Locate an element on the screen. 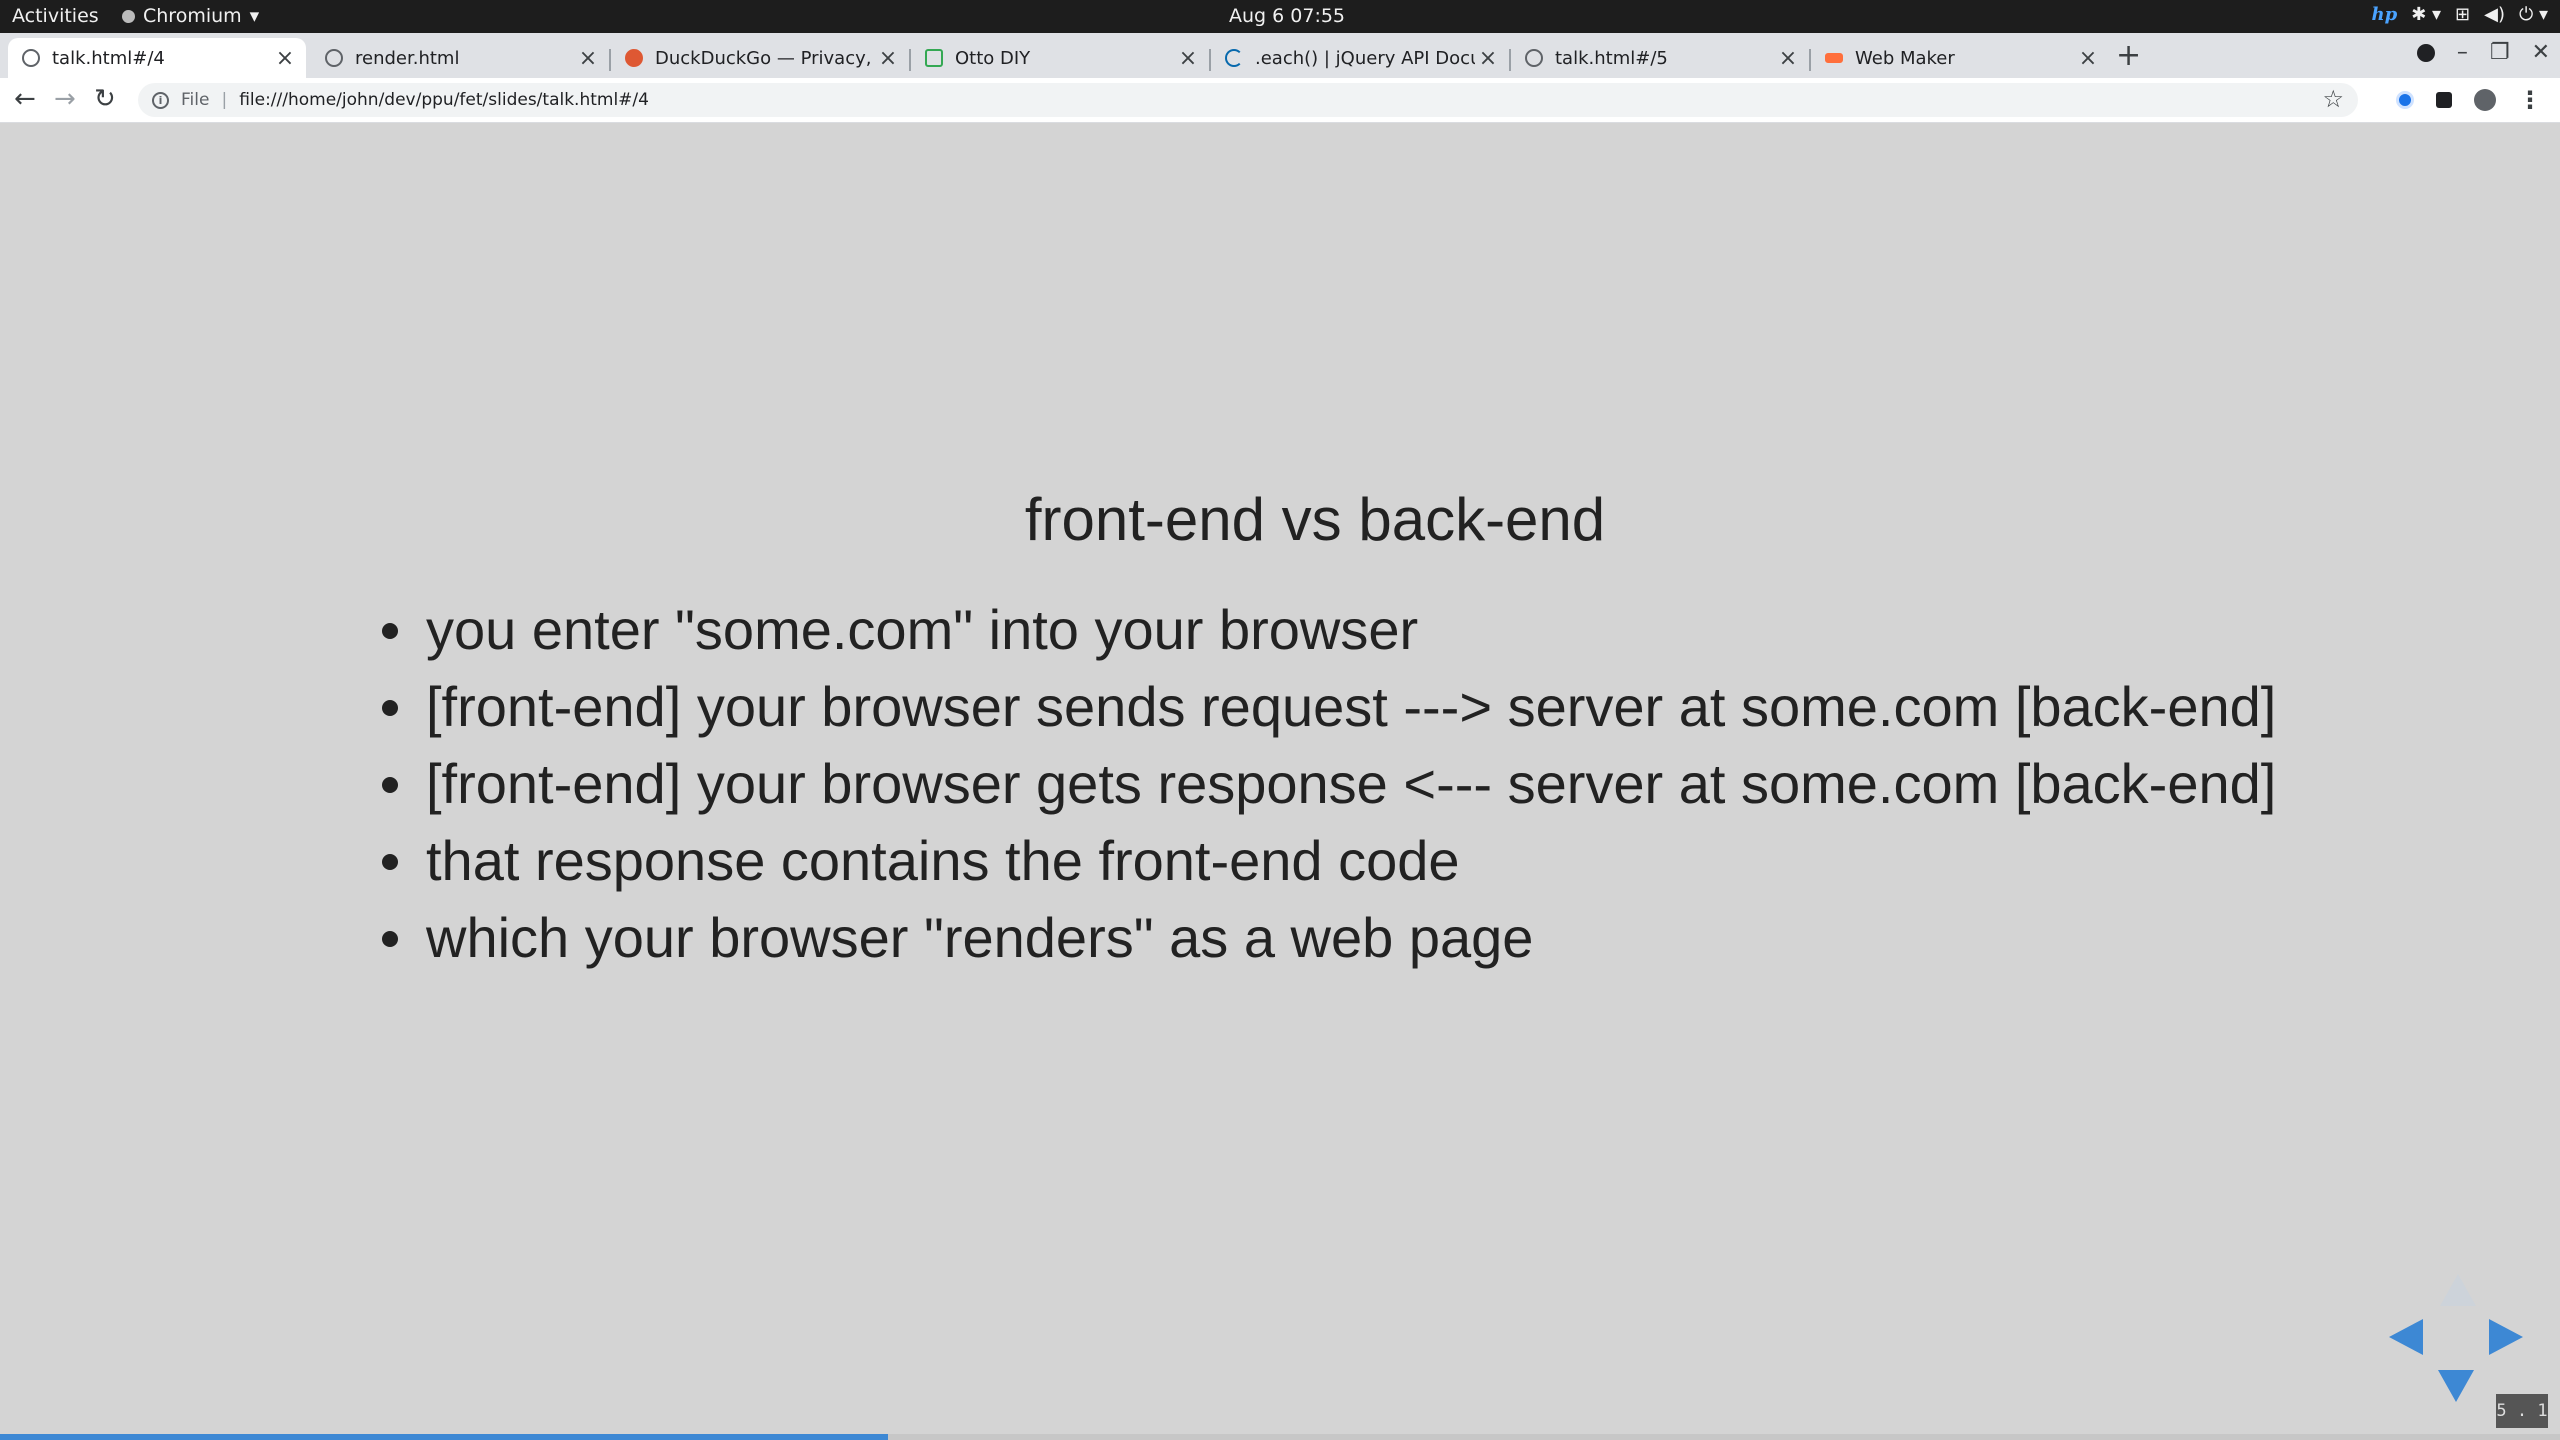 The image size is (2560, 1440). tab-title: .each() | jQuery API Docu is located at coordinates (1365, 58).